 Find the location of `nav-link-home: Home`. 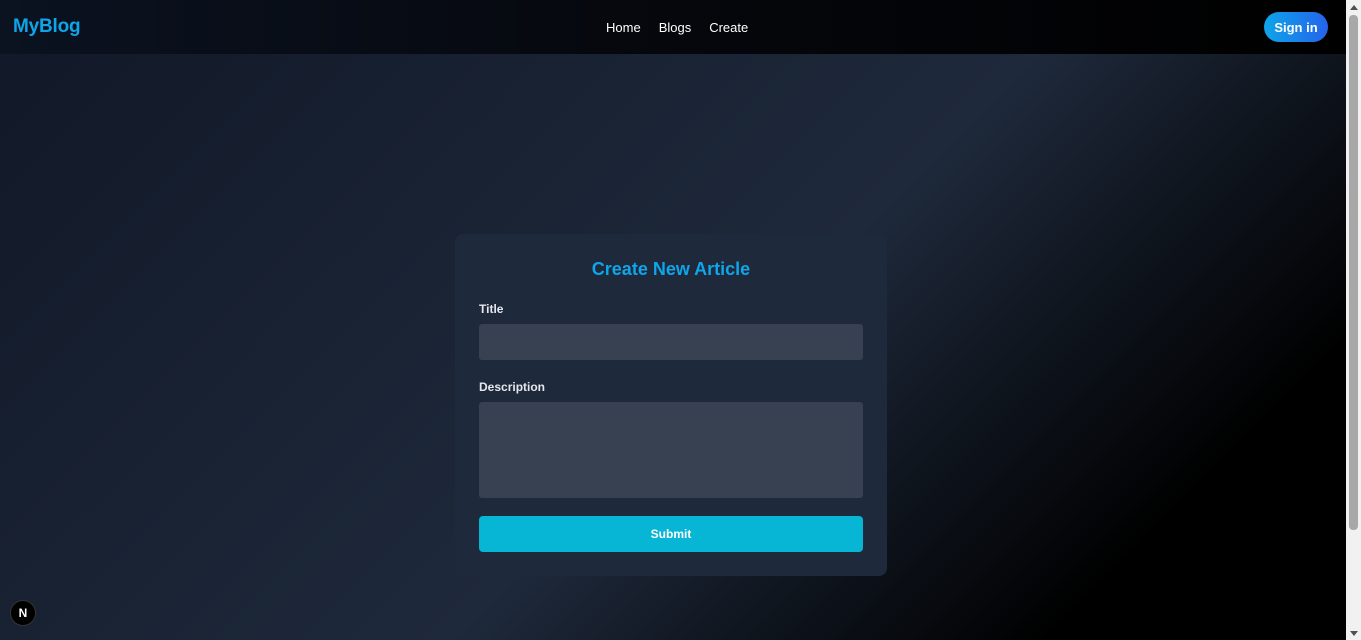

nav-link-home: Home is located at coordinates (623, 27).